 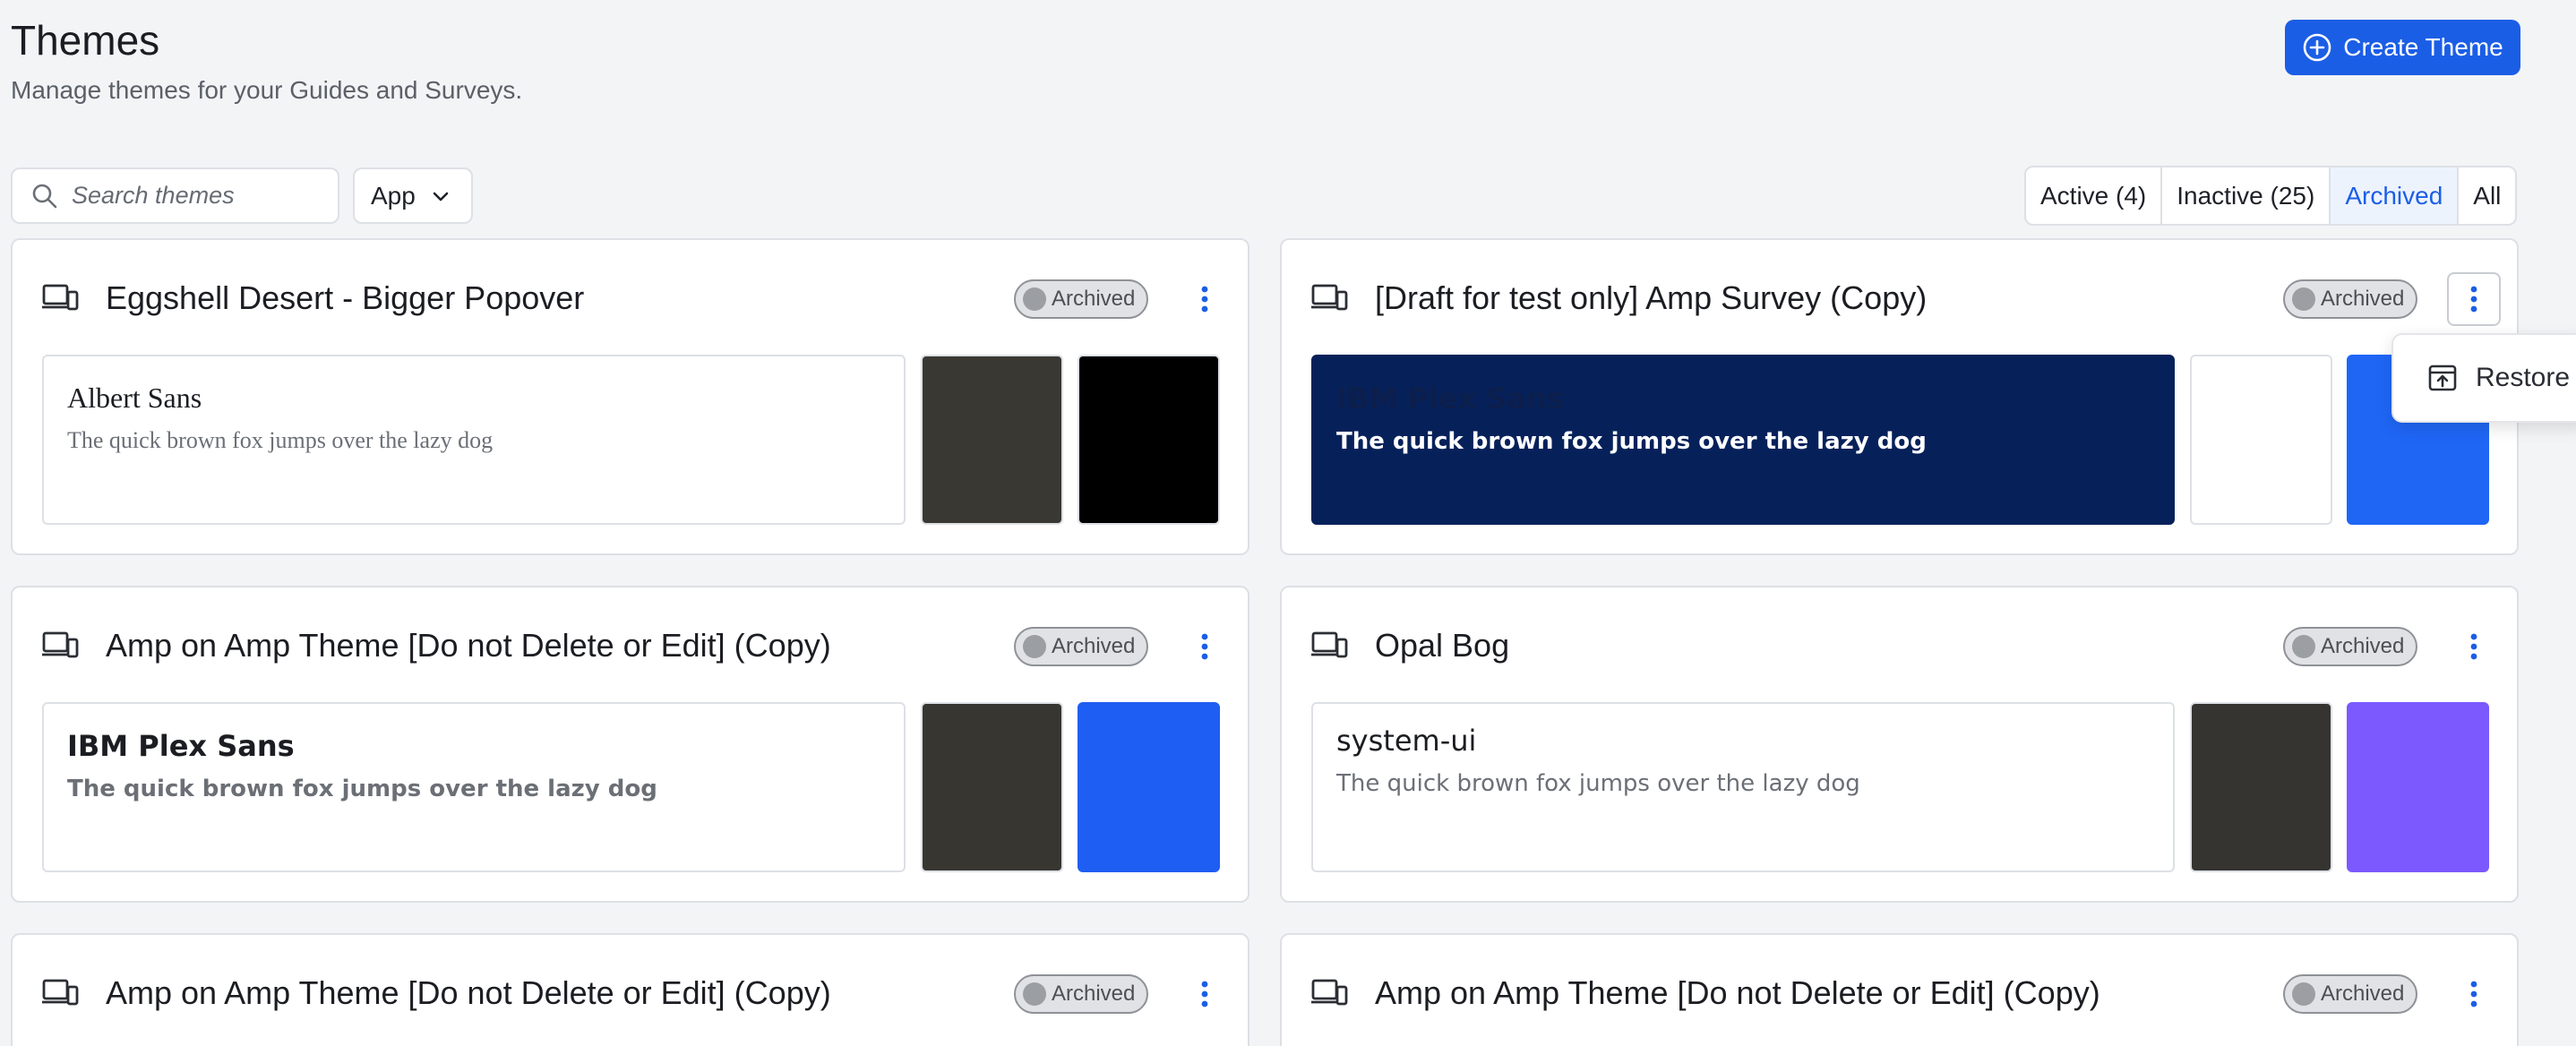 I want to click on filter-inactive: Inactive (25), so click(x=2246, y=195).